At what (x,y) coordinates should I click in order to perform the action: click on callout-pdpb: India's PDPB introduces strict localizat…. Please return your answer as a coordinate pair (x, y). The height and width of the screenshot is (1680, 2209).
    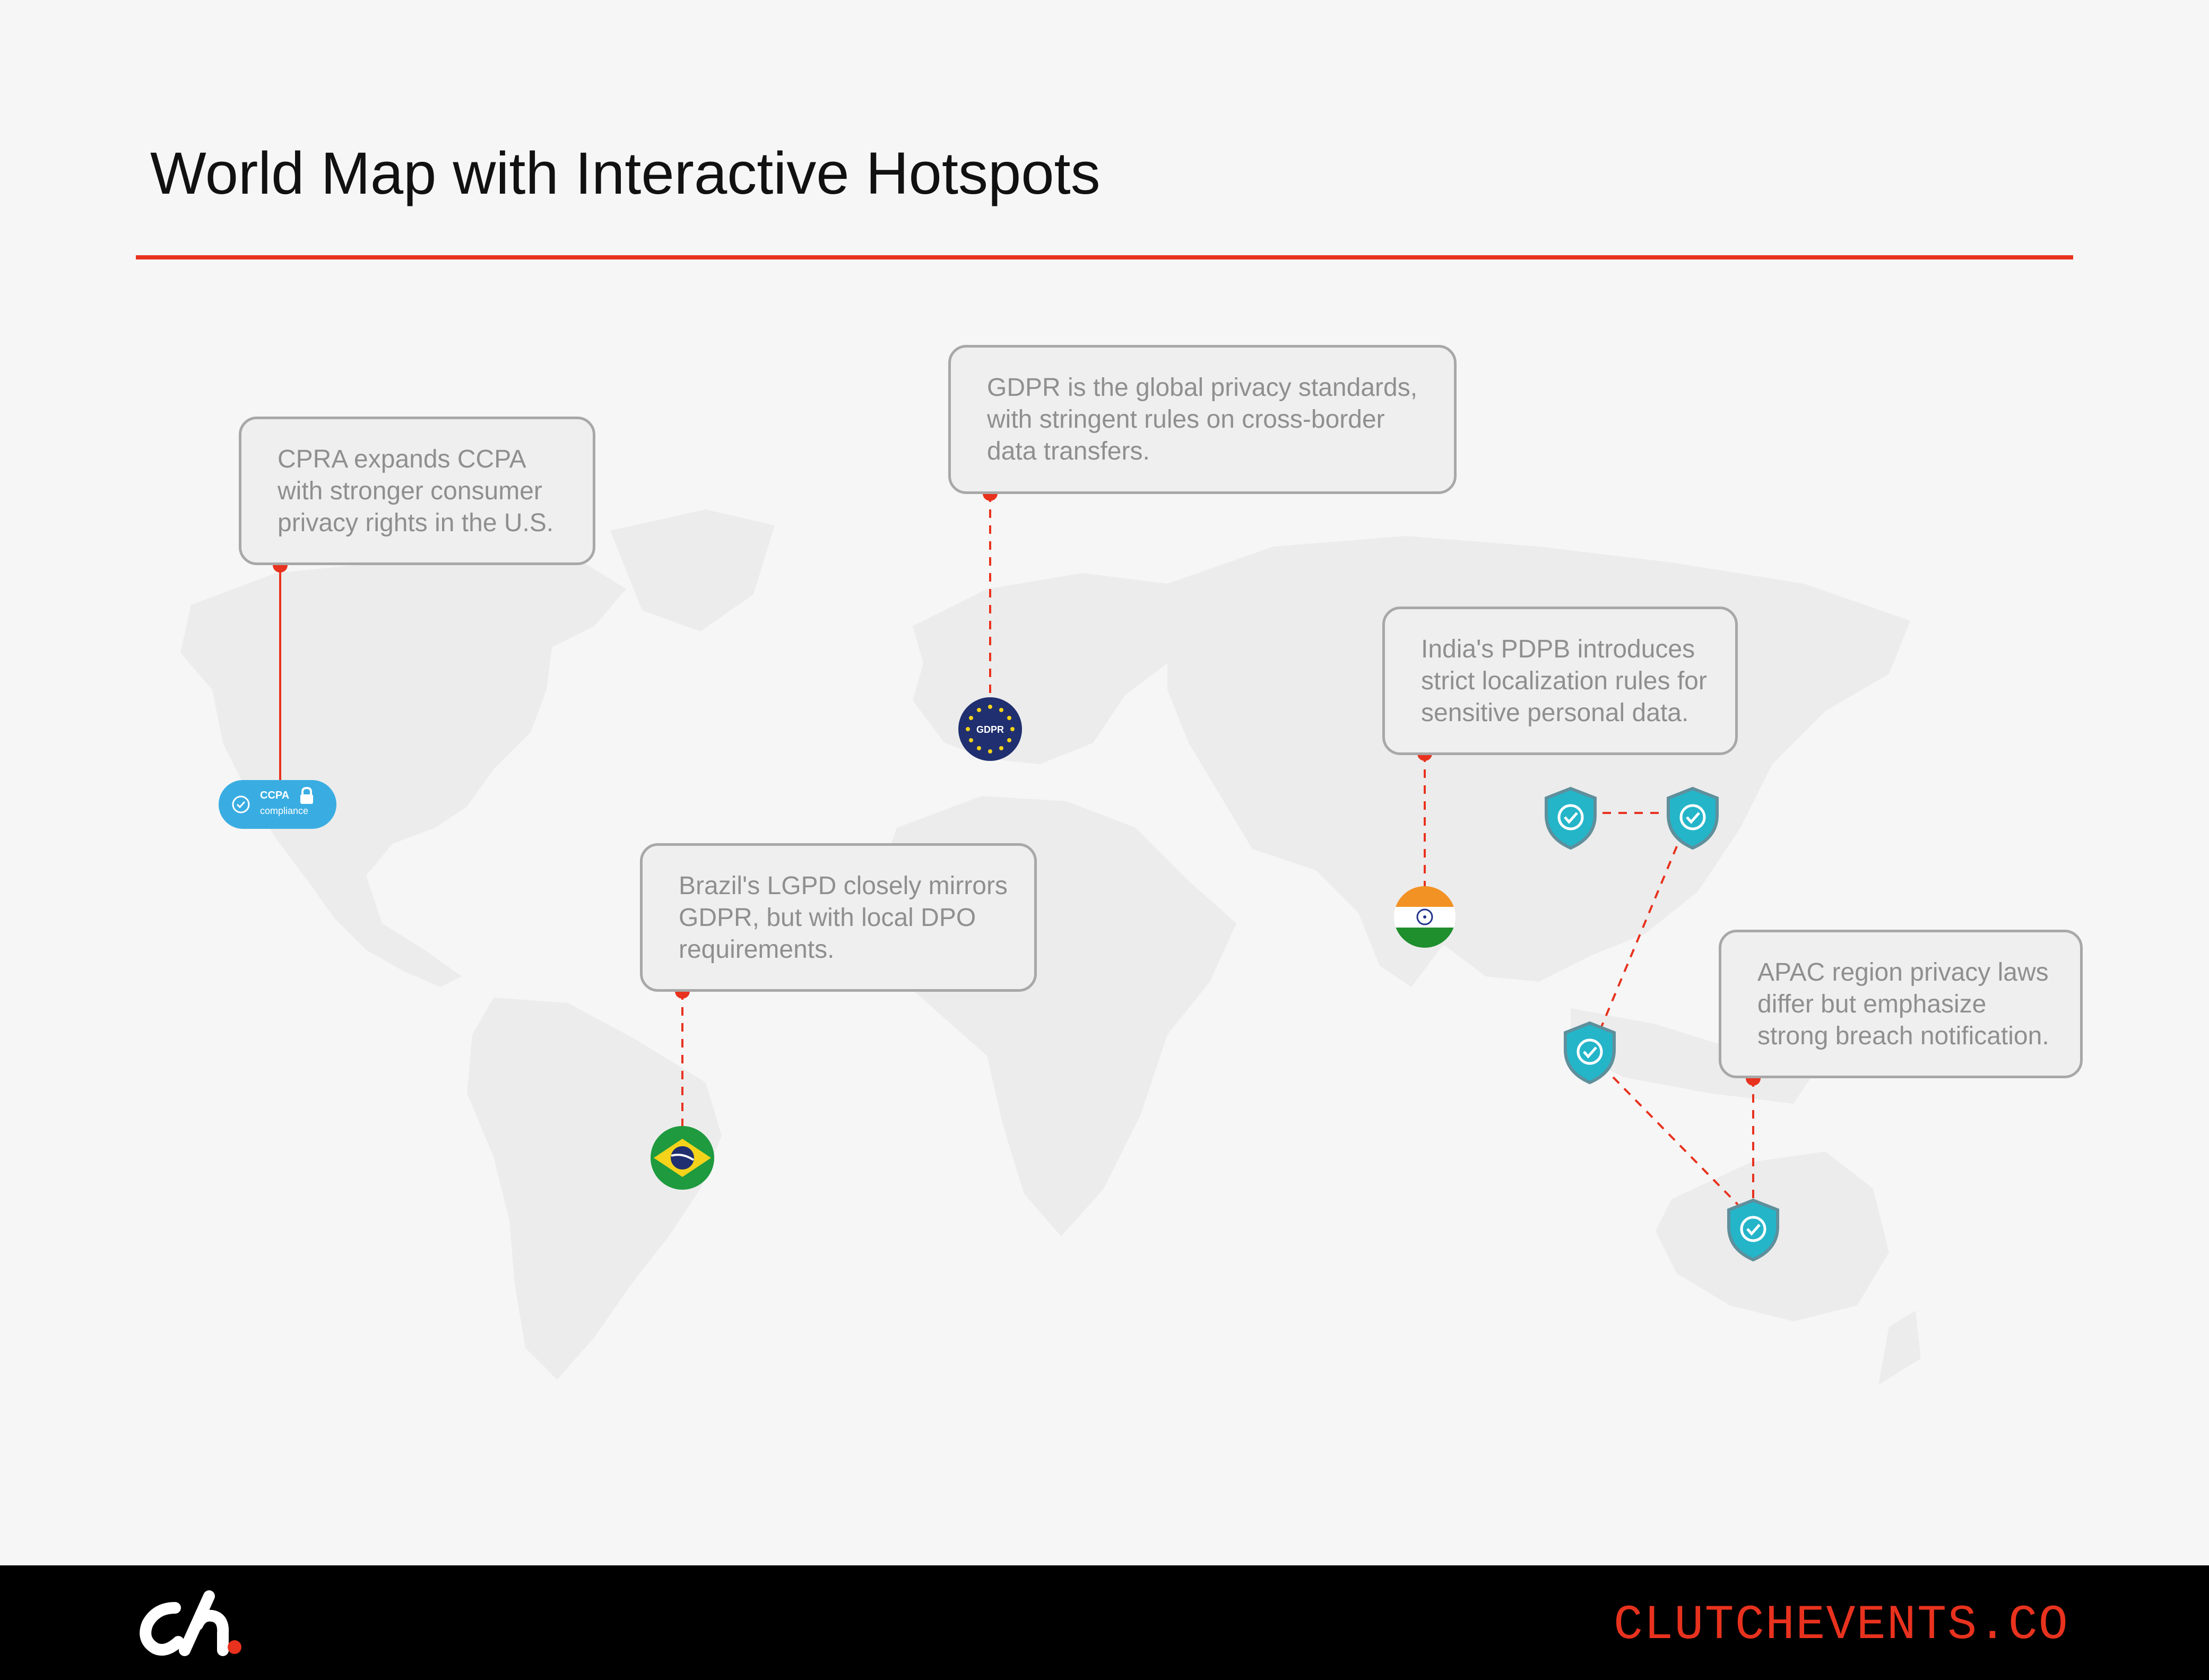
    Looking at the image, I should click on (1560, 681).